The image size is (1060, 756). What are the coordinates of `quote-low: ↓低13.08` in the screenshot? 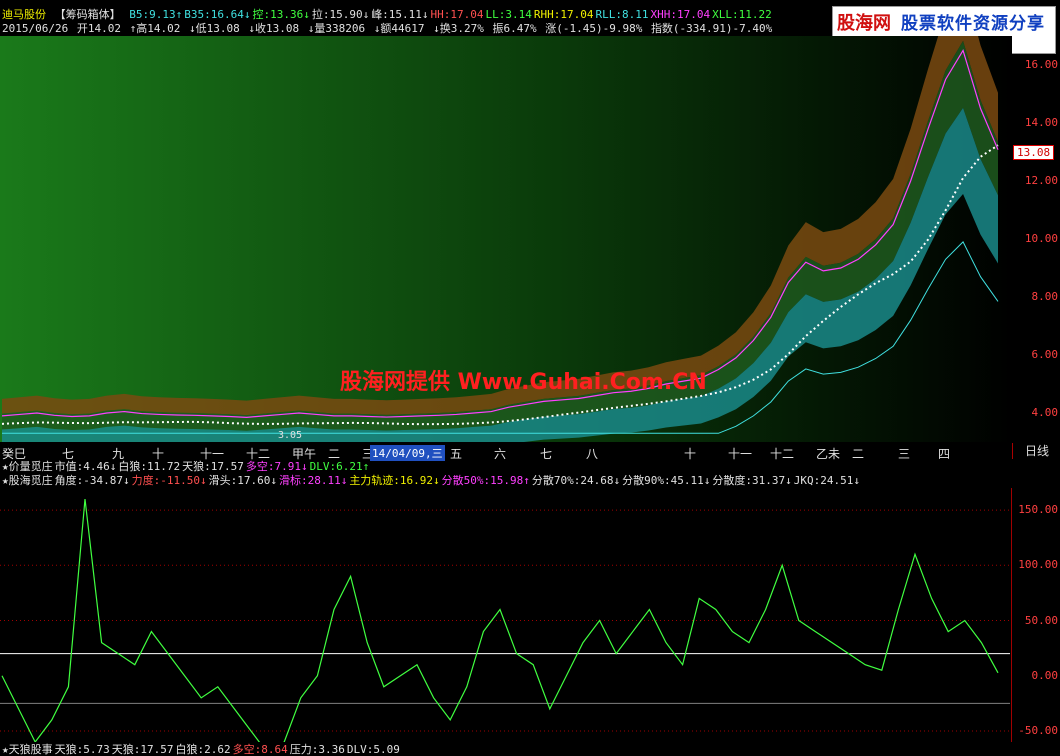 It's located at (214, 28).